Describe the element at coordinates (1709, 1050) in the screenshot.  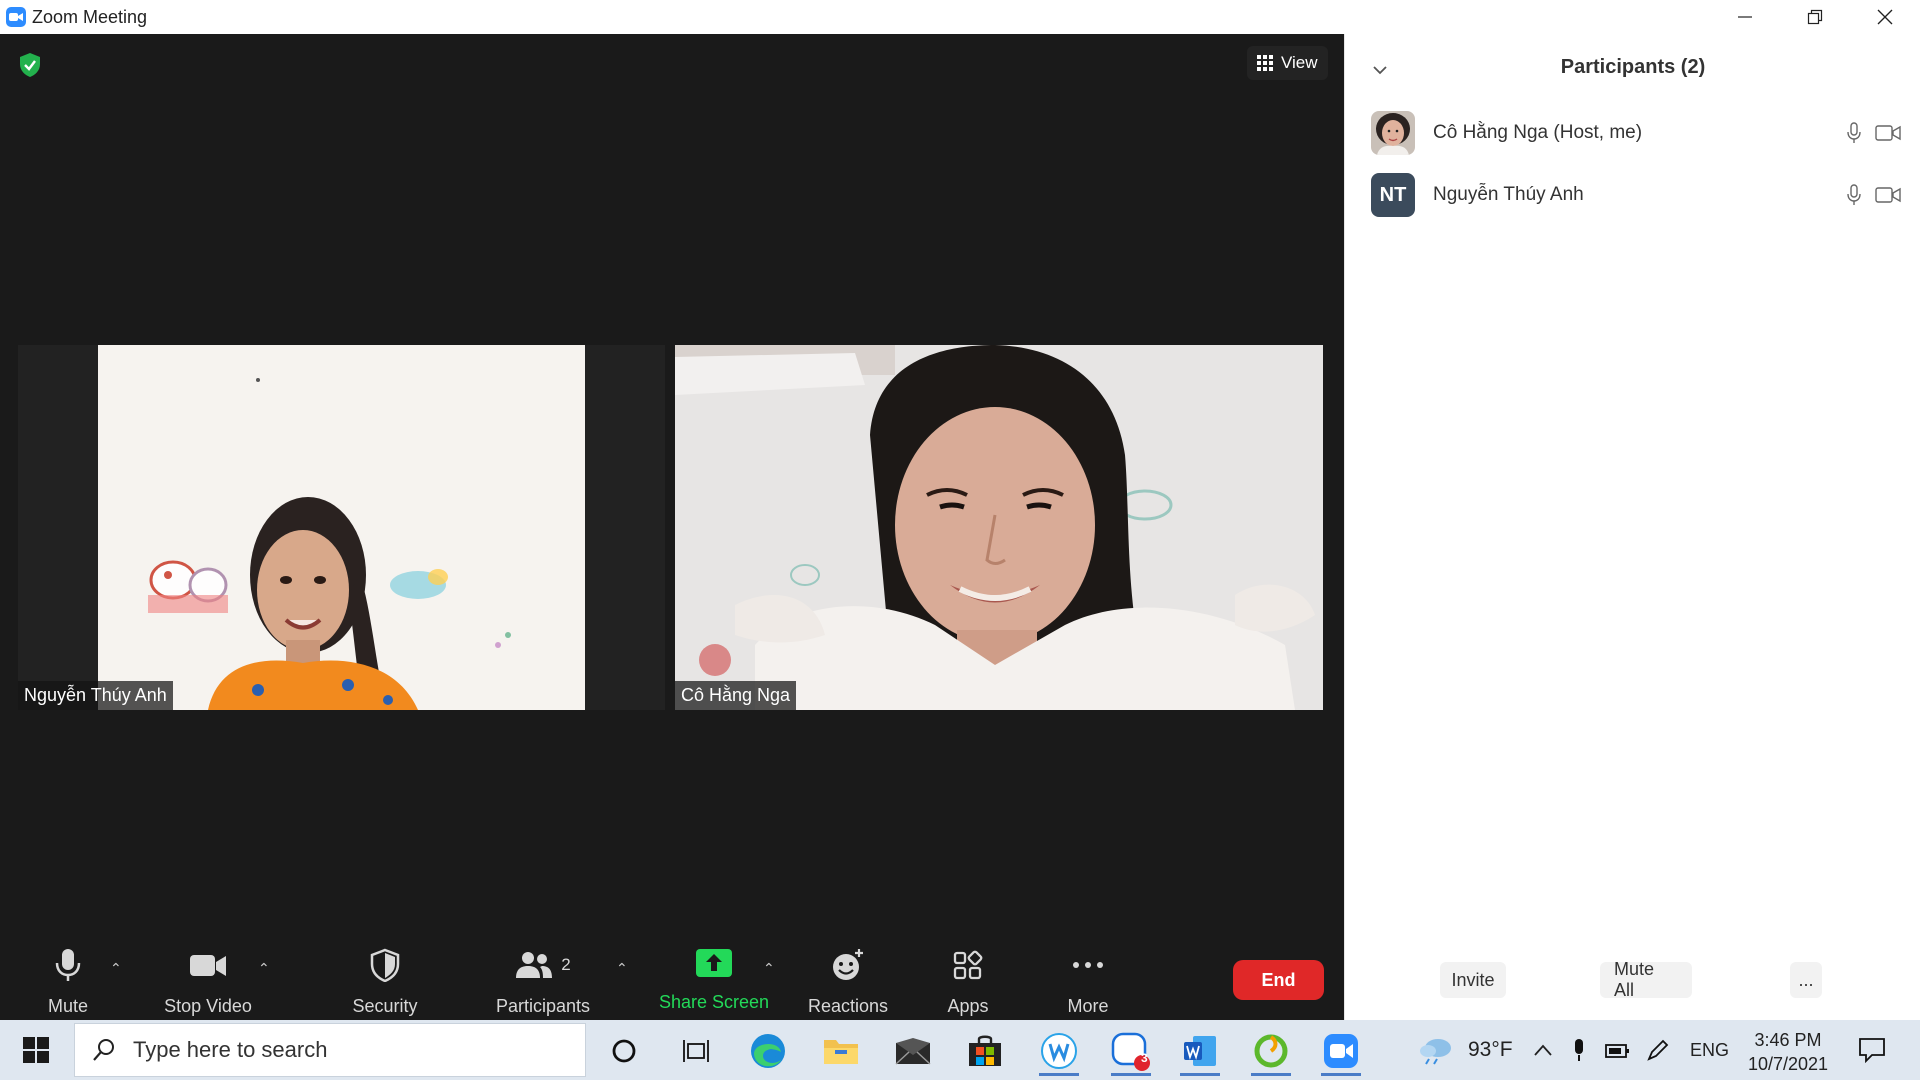
I see `input-language-button: ENG` at that location.